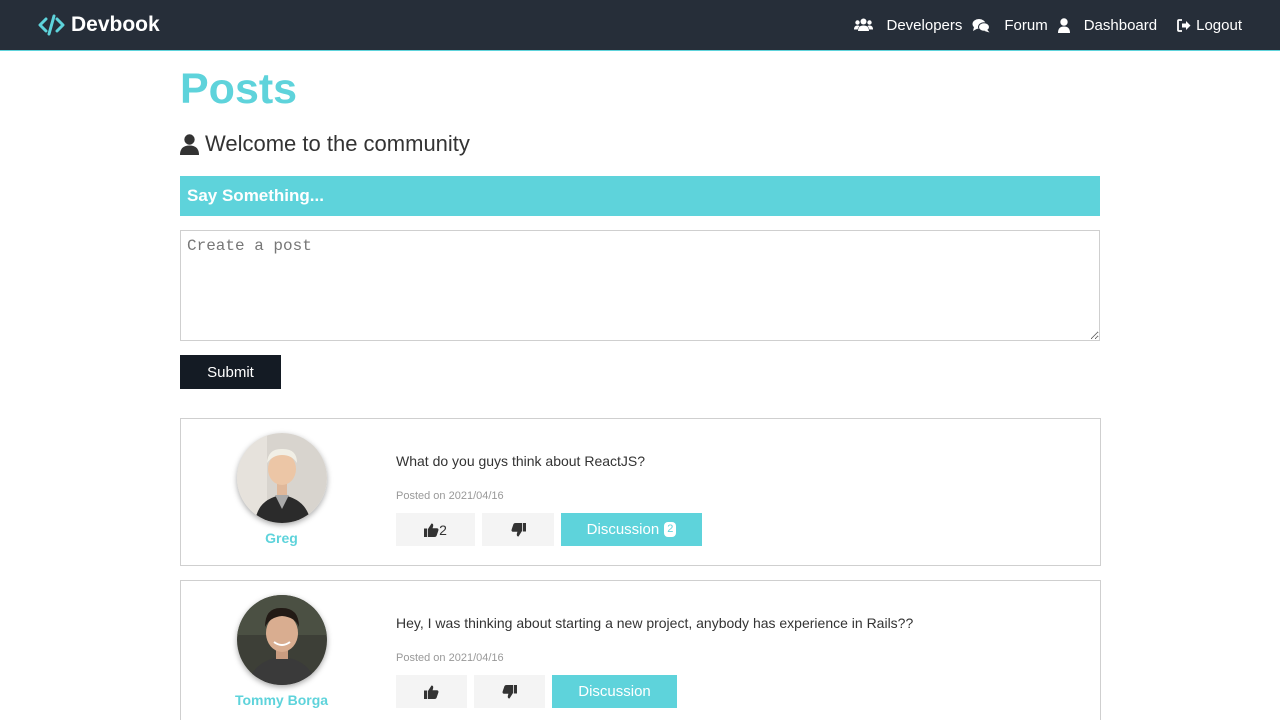 This screenshot has height=720, width=1280. Describe the element at coordinates (924, 25) in the screenshot. I see `nav-developers-label: Developers` at that location.